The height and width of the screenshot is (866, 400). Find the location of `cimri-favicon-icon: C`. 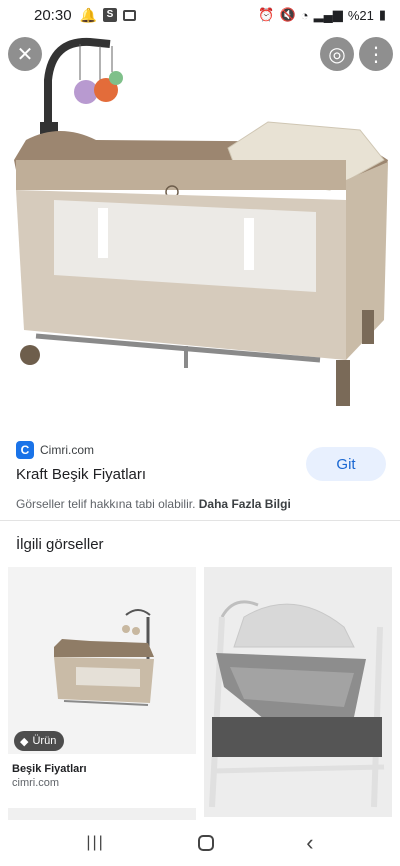

cimri-favicon-icon: C is located at coordinates (25, 450).